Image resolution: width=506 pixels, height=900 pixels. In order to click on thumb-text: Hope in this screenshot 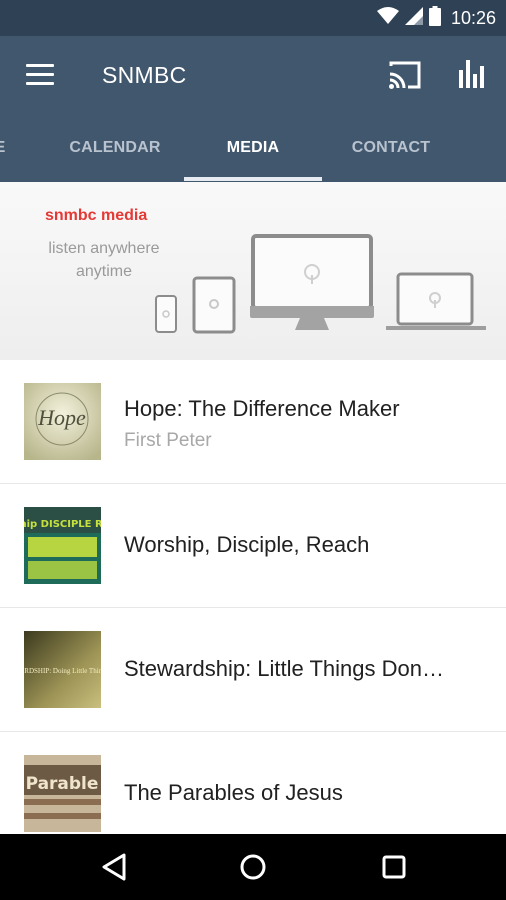, I will do `click(61, 417)`.